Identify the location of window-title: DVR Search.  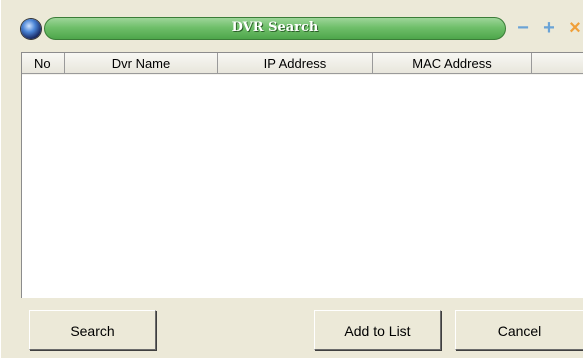
(275, 27).